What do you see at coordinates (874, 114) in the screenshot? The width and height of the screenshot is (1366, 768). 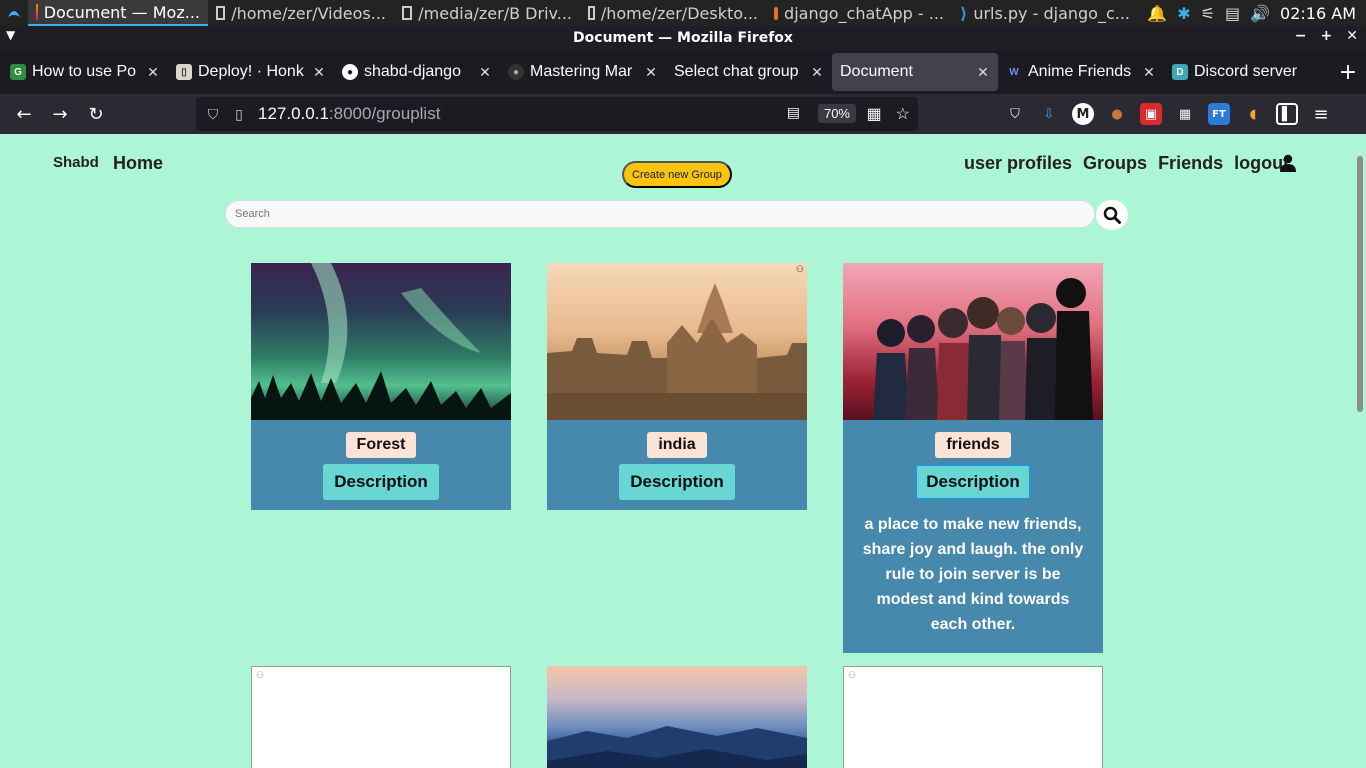 I see `qr-code-icon: ▦` at bounding box center [874, 114].